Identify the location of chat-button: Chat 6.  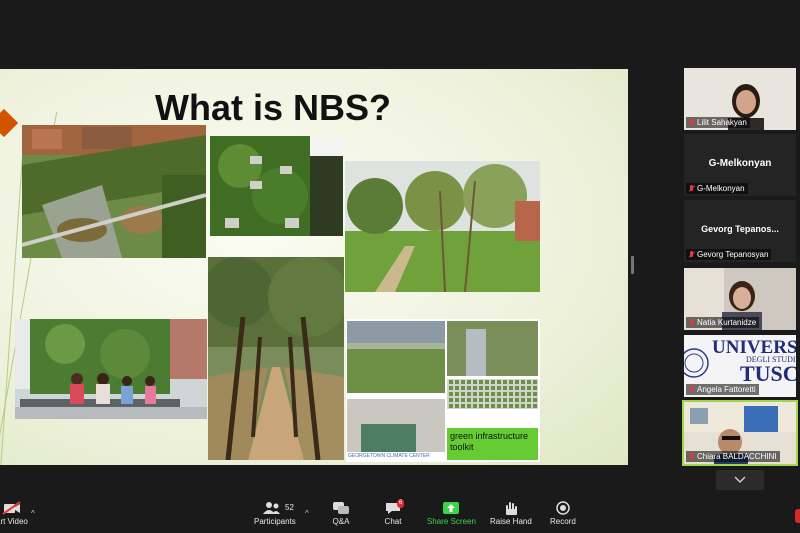
(394, 512).